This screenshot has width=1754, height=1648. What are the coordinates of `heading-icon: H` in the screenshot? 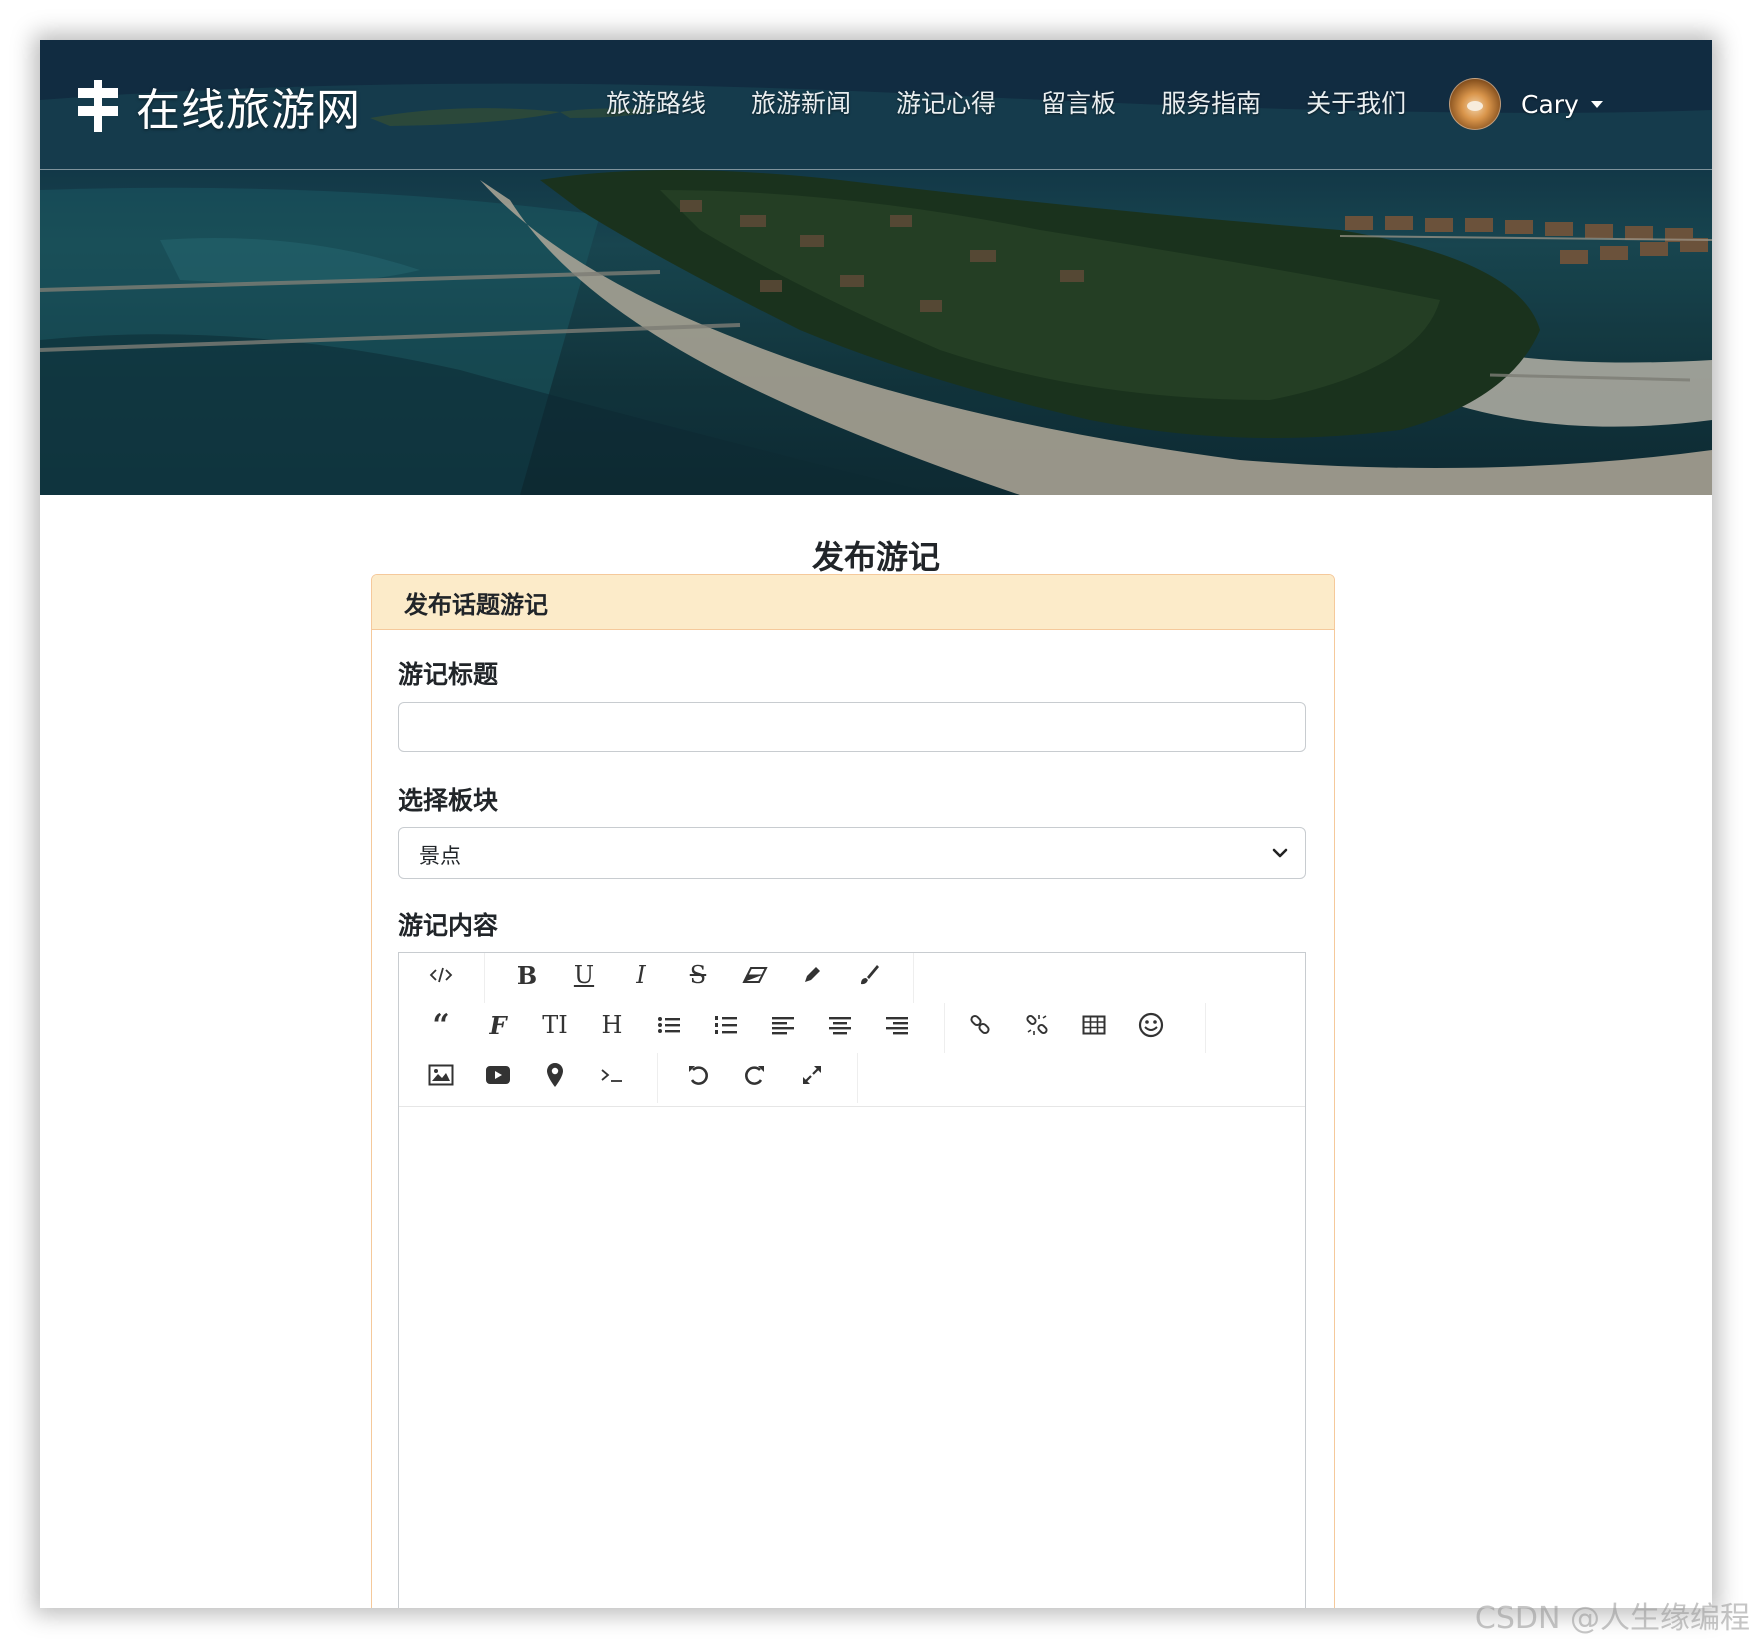 It's located at (612, 1025).